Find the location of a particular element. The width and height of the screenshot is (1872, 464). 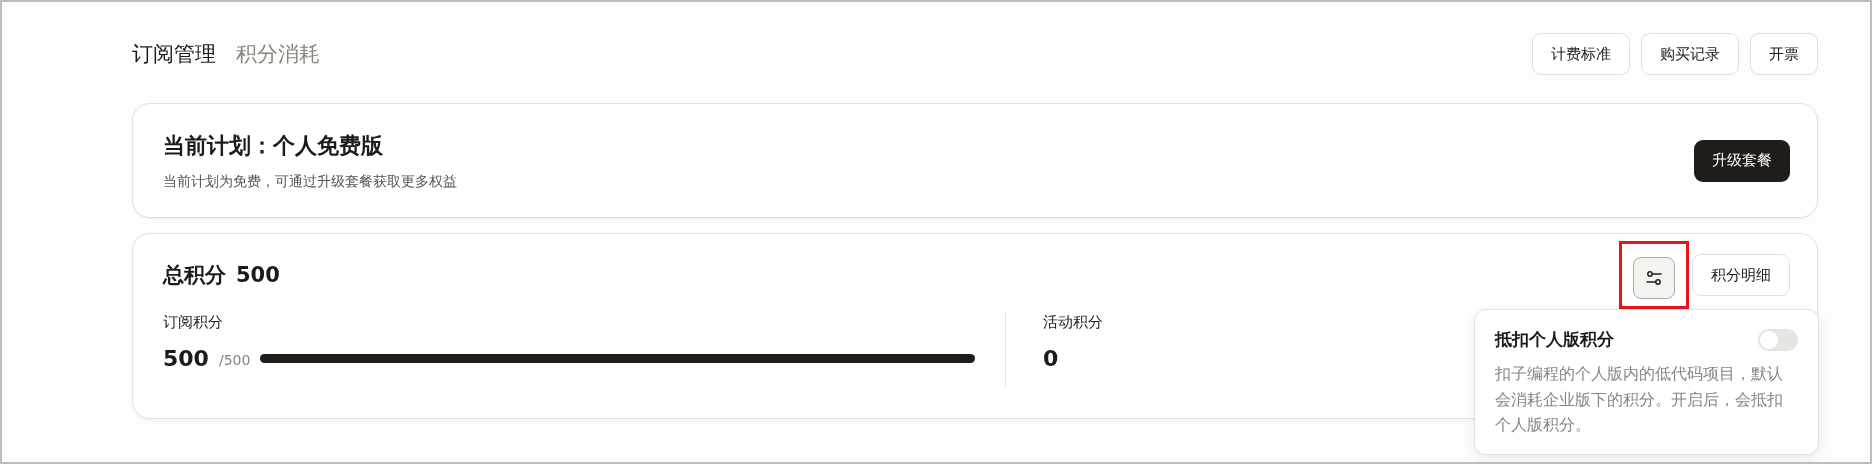

popover-description: 扣子编程的个人版内的低代码项目，默认会消耗企业版下的积分。开启后，会抵扣个人版积分。 is located at coordinates (1639, 400).